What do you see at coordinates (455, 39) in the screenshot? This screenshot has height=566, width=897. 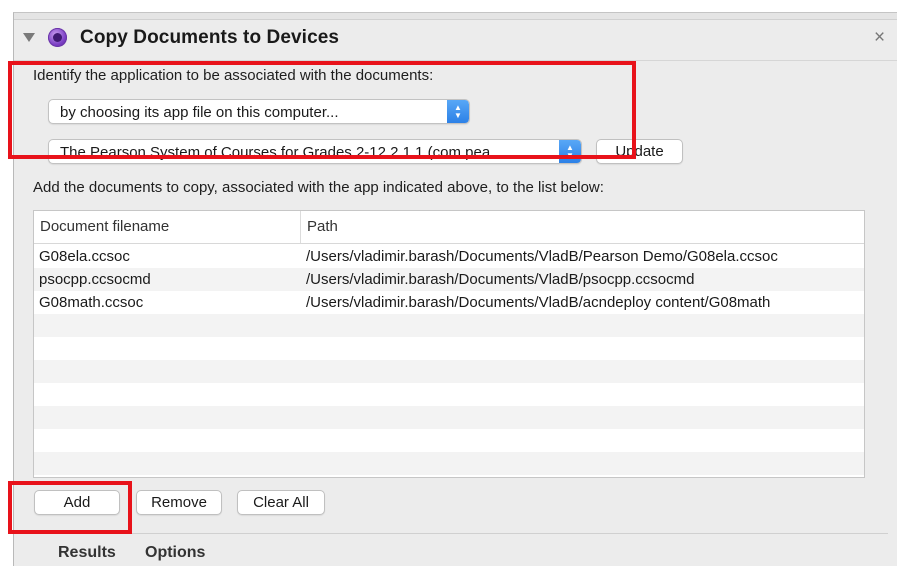 I see `action-header: Copy Documents to Devices ×` at bounding box center [455, 39].